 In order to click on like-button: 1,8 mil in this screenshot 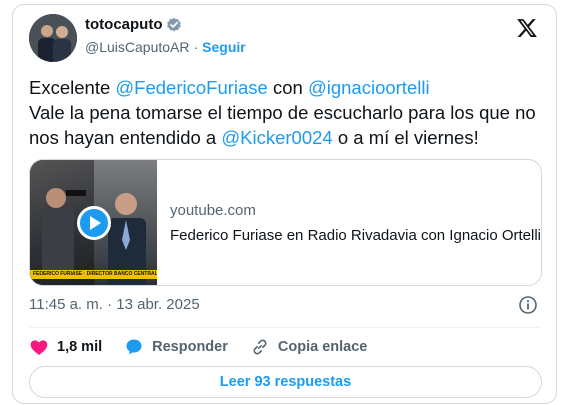, I will do `click(65, 347)`.